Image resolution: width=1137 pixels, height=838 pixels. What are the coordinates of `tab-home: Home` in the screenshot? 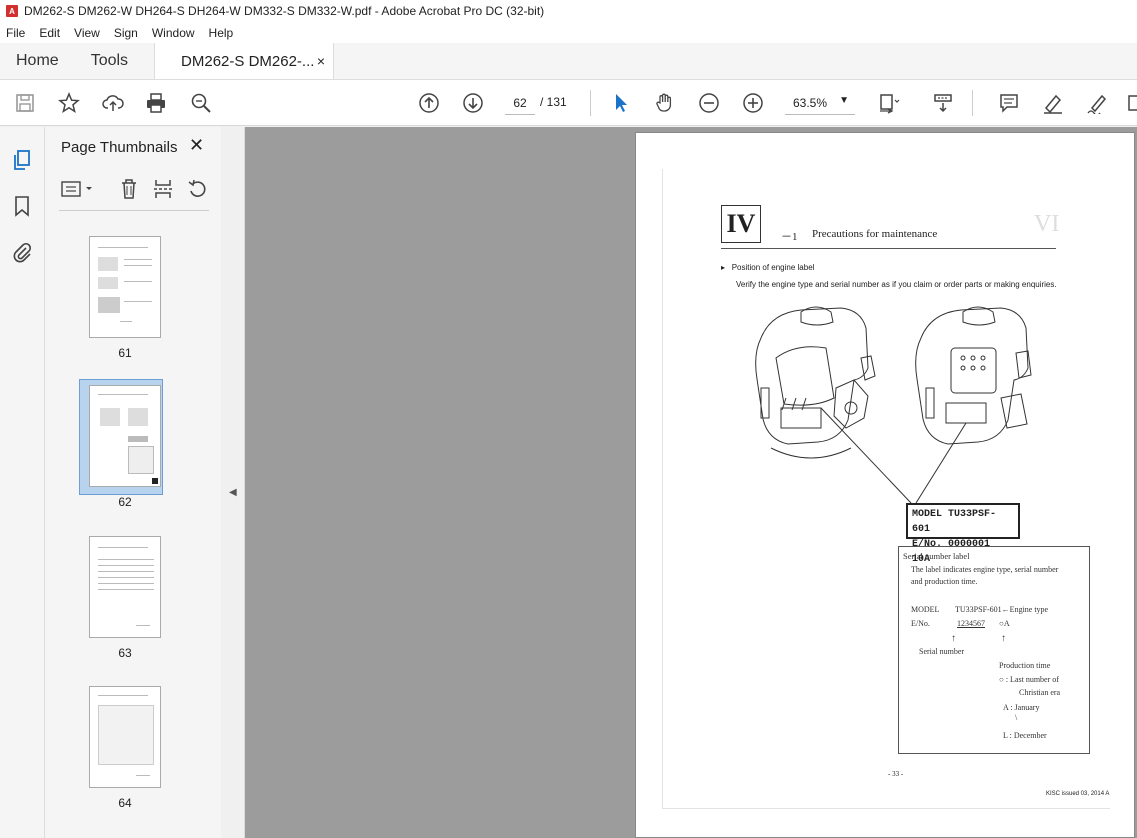 It's located at (37, 61).